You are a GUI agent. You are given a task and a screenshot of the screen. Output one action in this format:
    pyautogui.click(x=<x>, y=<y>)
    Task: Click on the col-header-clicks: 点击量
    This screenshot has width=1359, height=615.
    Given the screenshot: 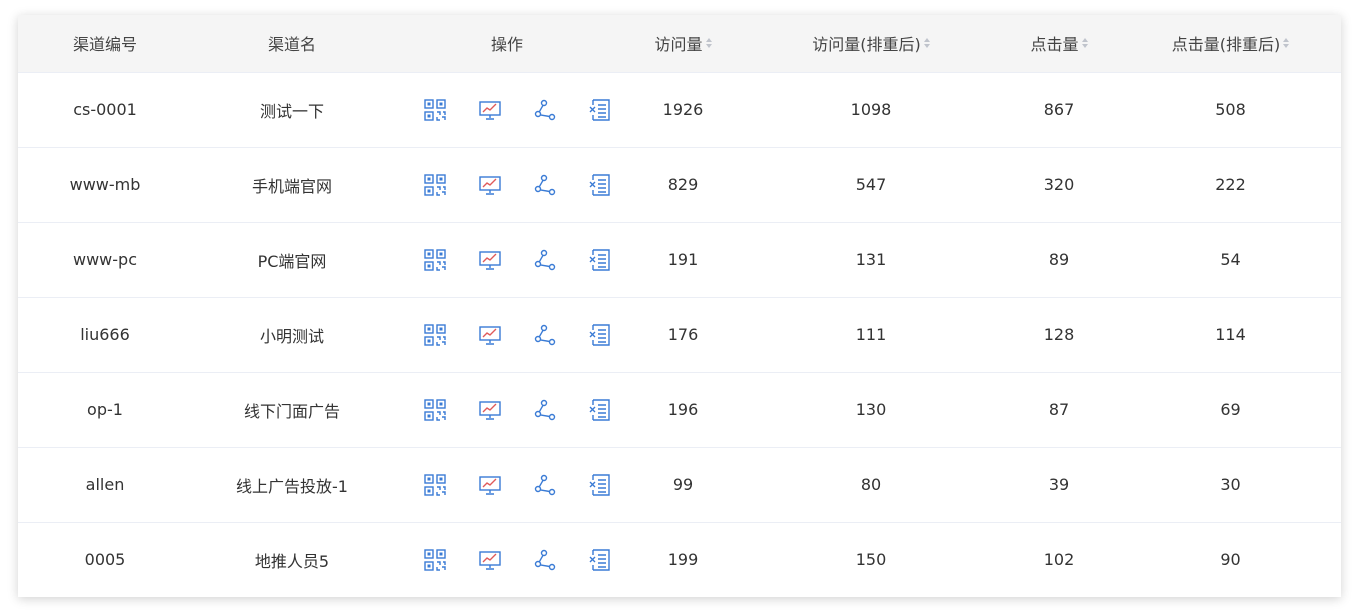 What is the action you would take?
    pyautogui.click(x=1059, y=44)
    